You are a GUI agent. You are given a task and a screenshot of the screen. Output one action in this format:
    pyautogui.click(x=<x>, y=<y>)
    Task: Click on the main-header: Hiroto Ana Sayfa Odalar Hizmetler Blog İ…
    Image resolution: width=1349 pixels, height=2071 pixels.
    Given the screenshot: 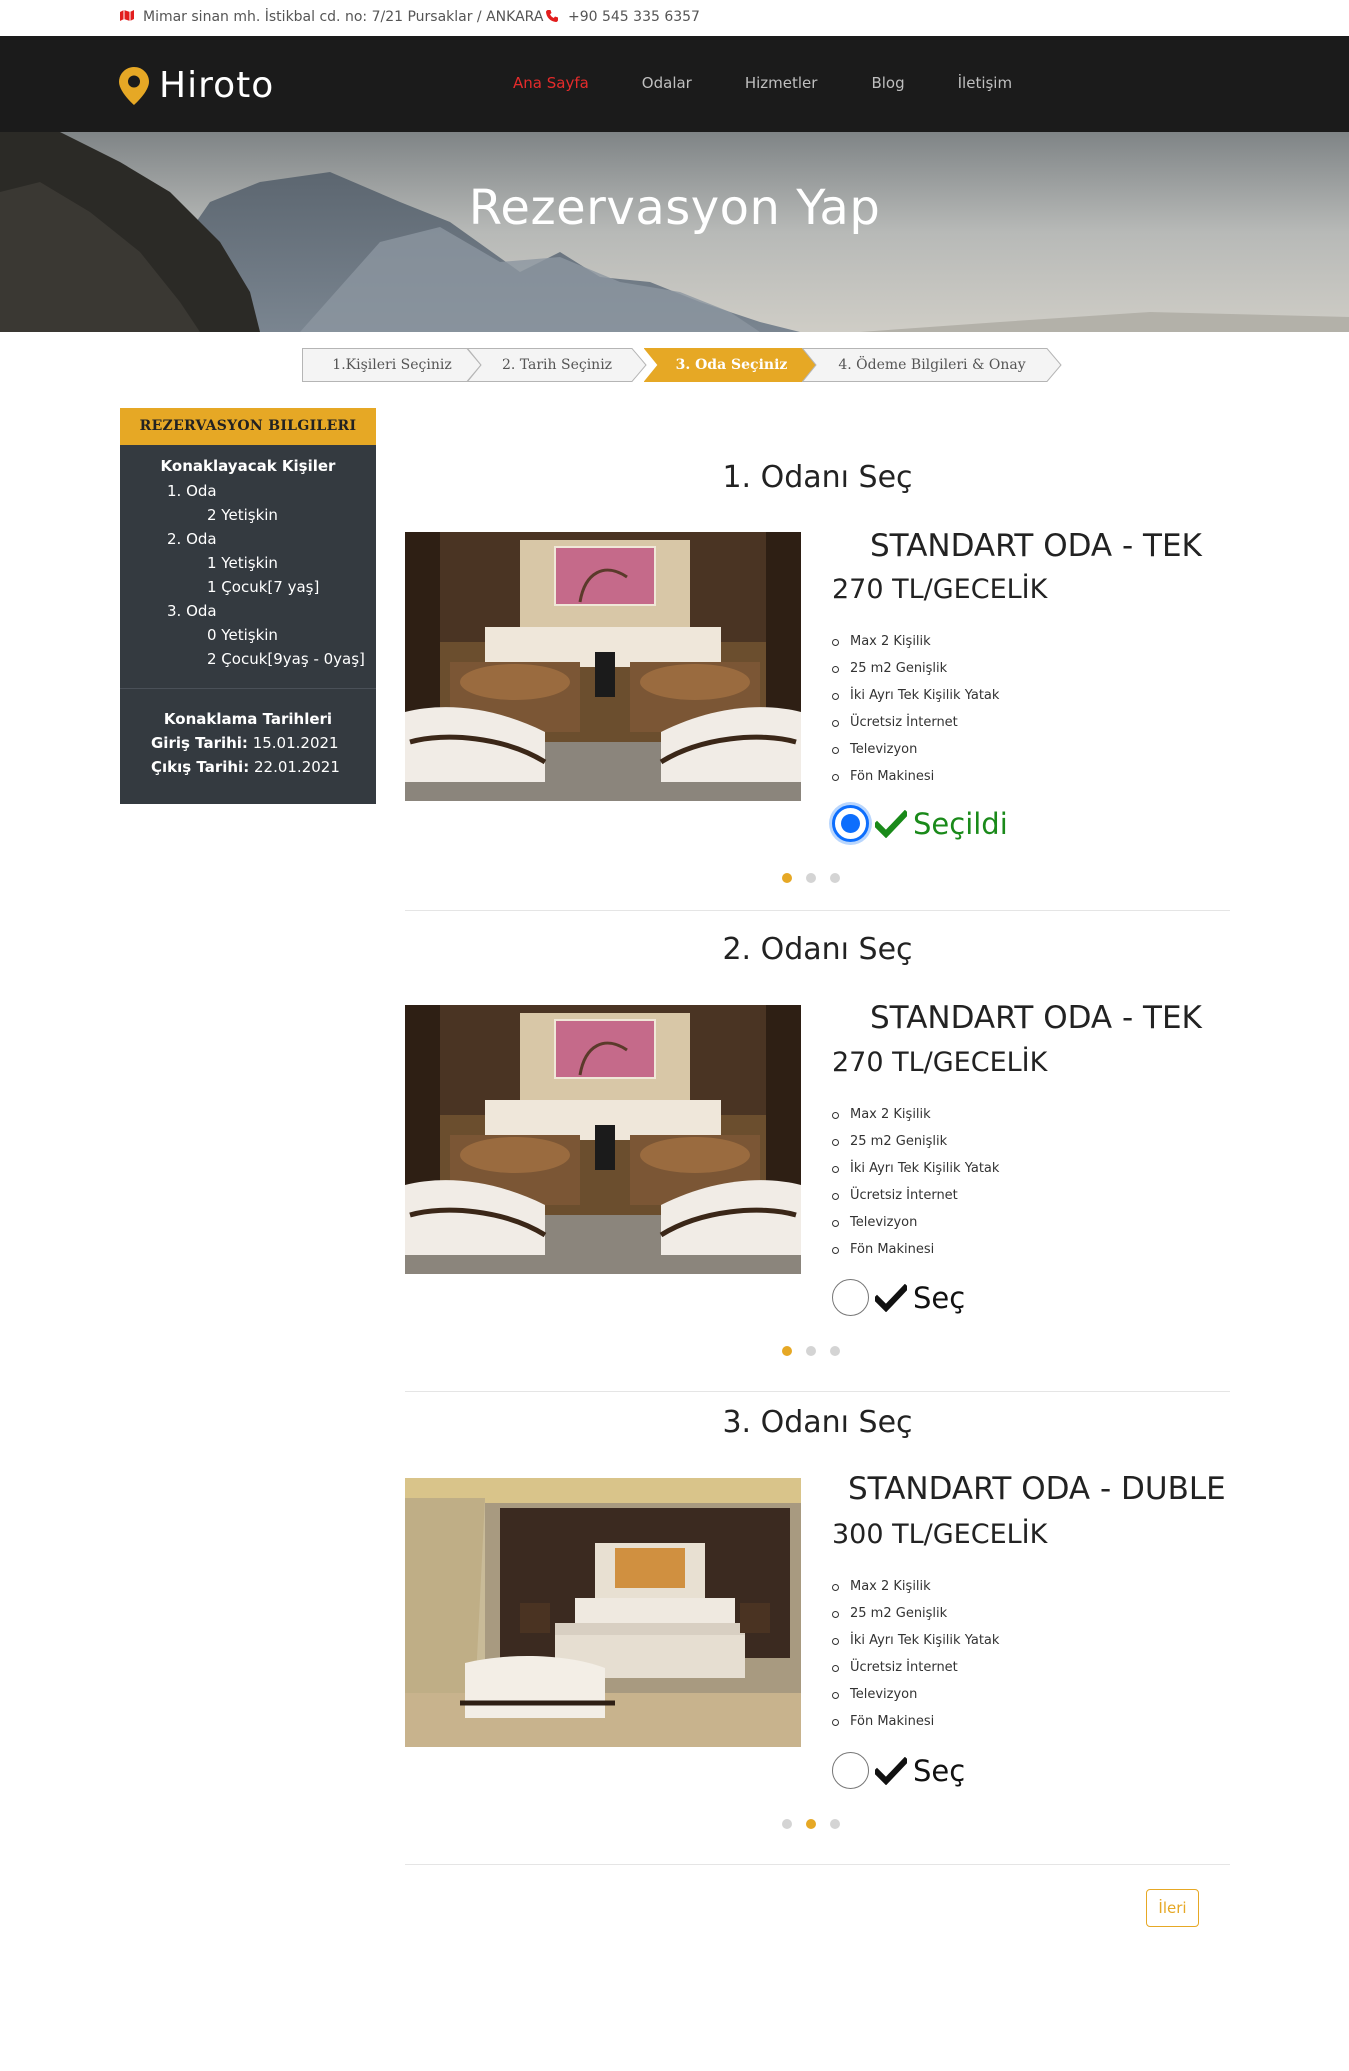 What is the action you would take?
    pyautogui.click(x=674, y=84)
    